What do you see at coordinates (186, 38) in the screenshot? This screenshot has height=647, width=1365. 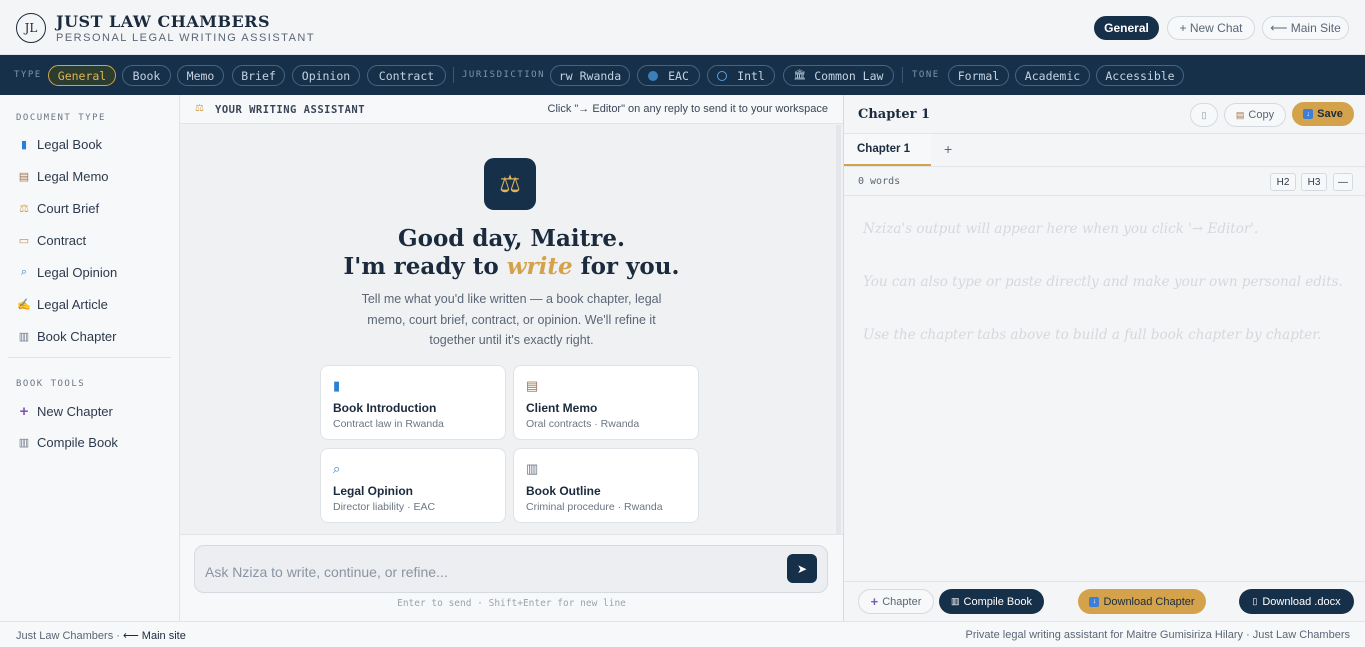 I see `brand-subtitle: PERSONAL LEGAL WRITING ASSISTANT` at bounding box center [186, 38].